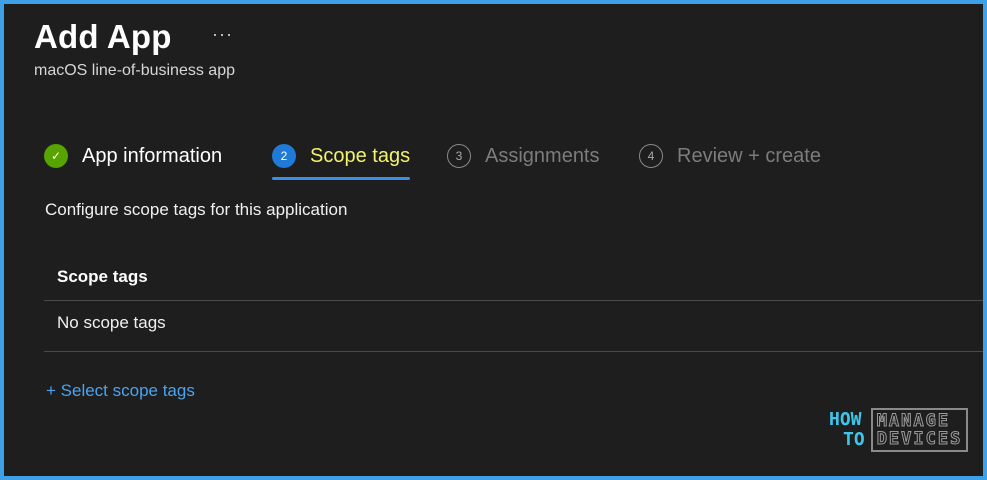  What do you see at coordinates (360, 155) in the screenshot?
I see `step-label: Scope tags` at bounding box center [360, 155].